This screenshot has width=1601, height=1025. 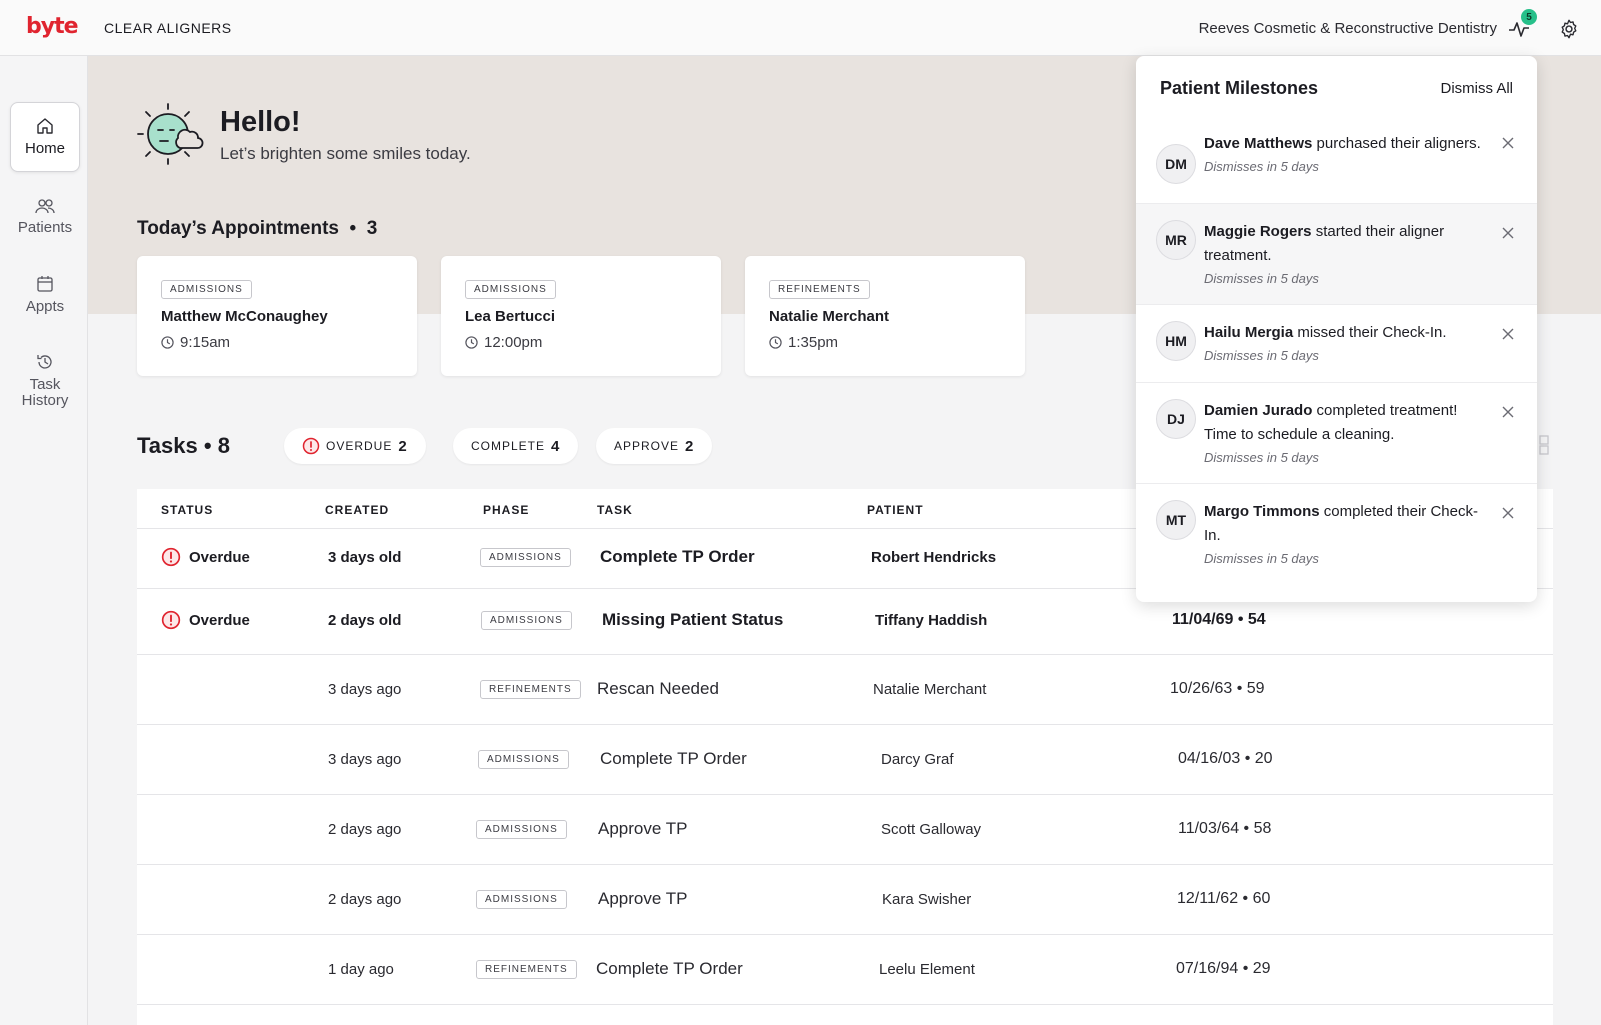 I want to click on created-cell: 1 day ago, so click(x=361, y=969).